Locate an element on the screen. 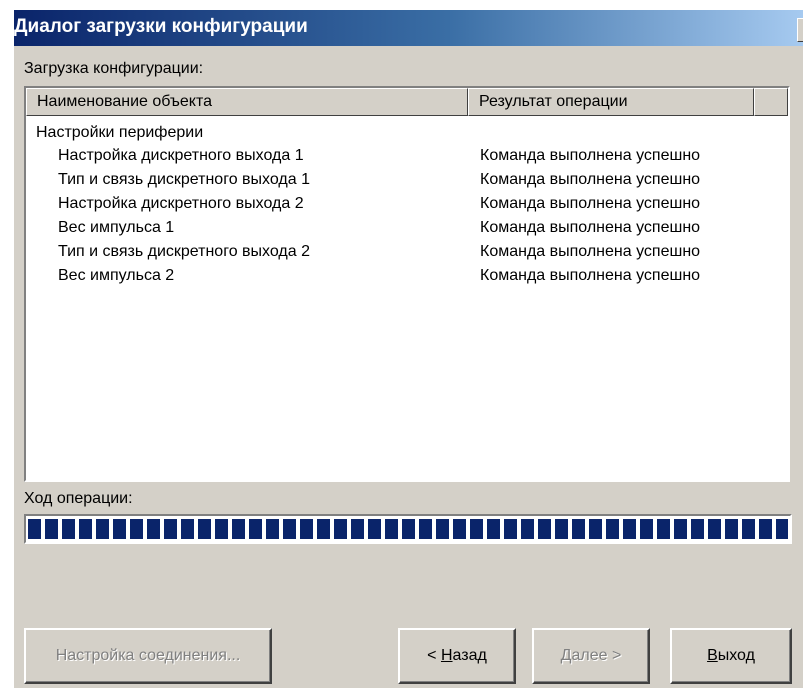 Image resolution: width=803 pixels, height=688 pixels. back-prefix: < is located at coordinates (434, 655).